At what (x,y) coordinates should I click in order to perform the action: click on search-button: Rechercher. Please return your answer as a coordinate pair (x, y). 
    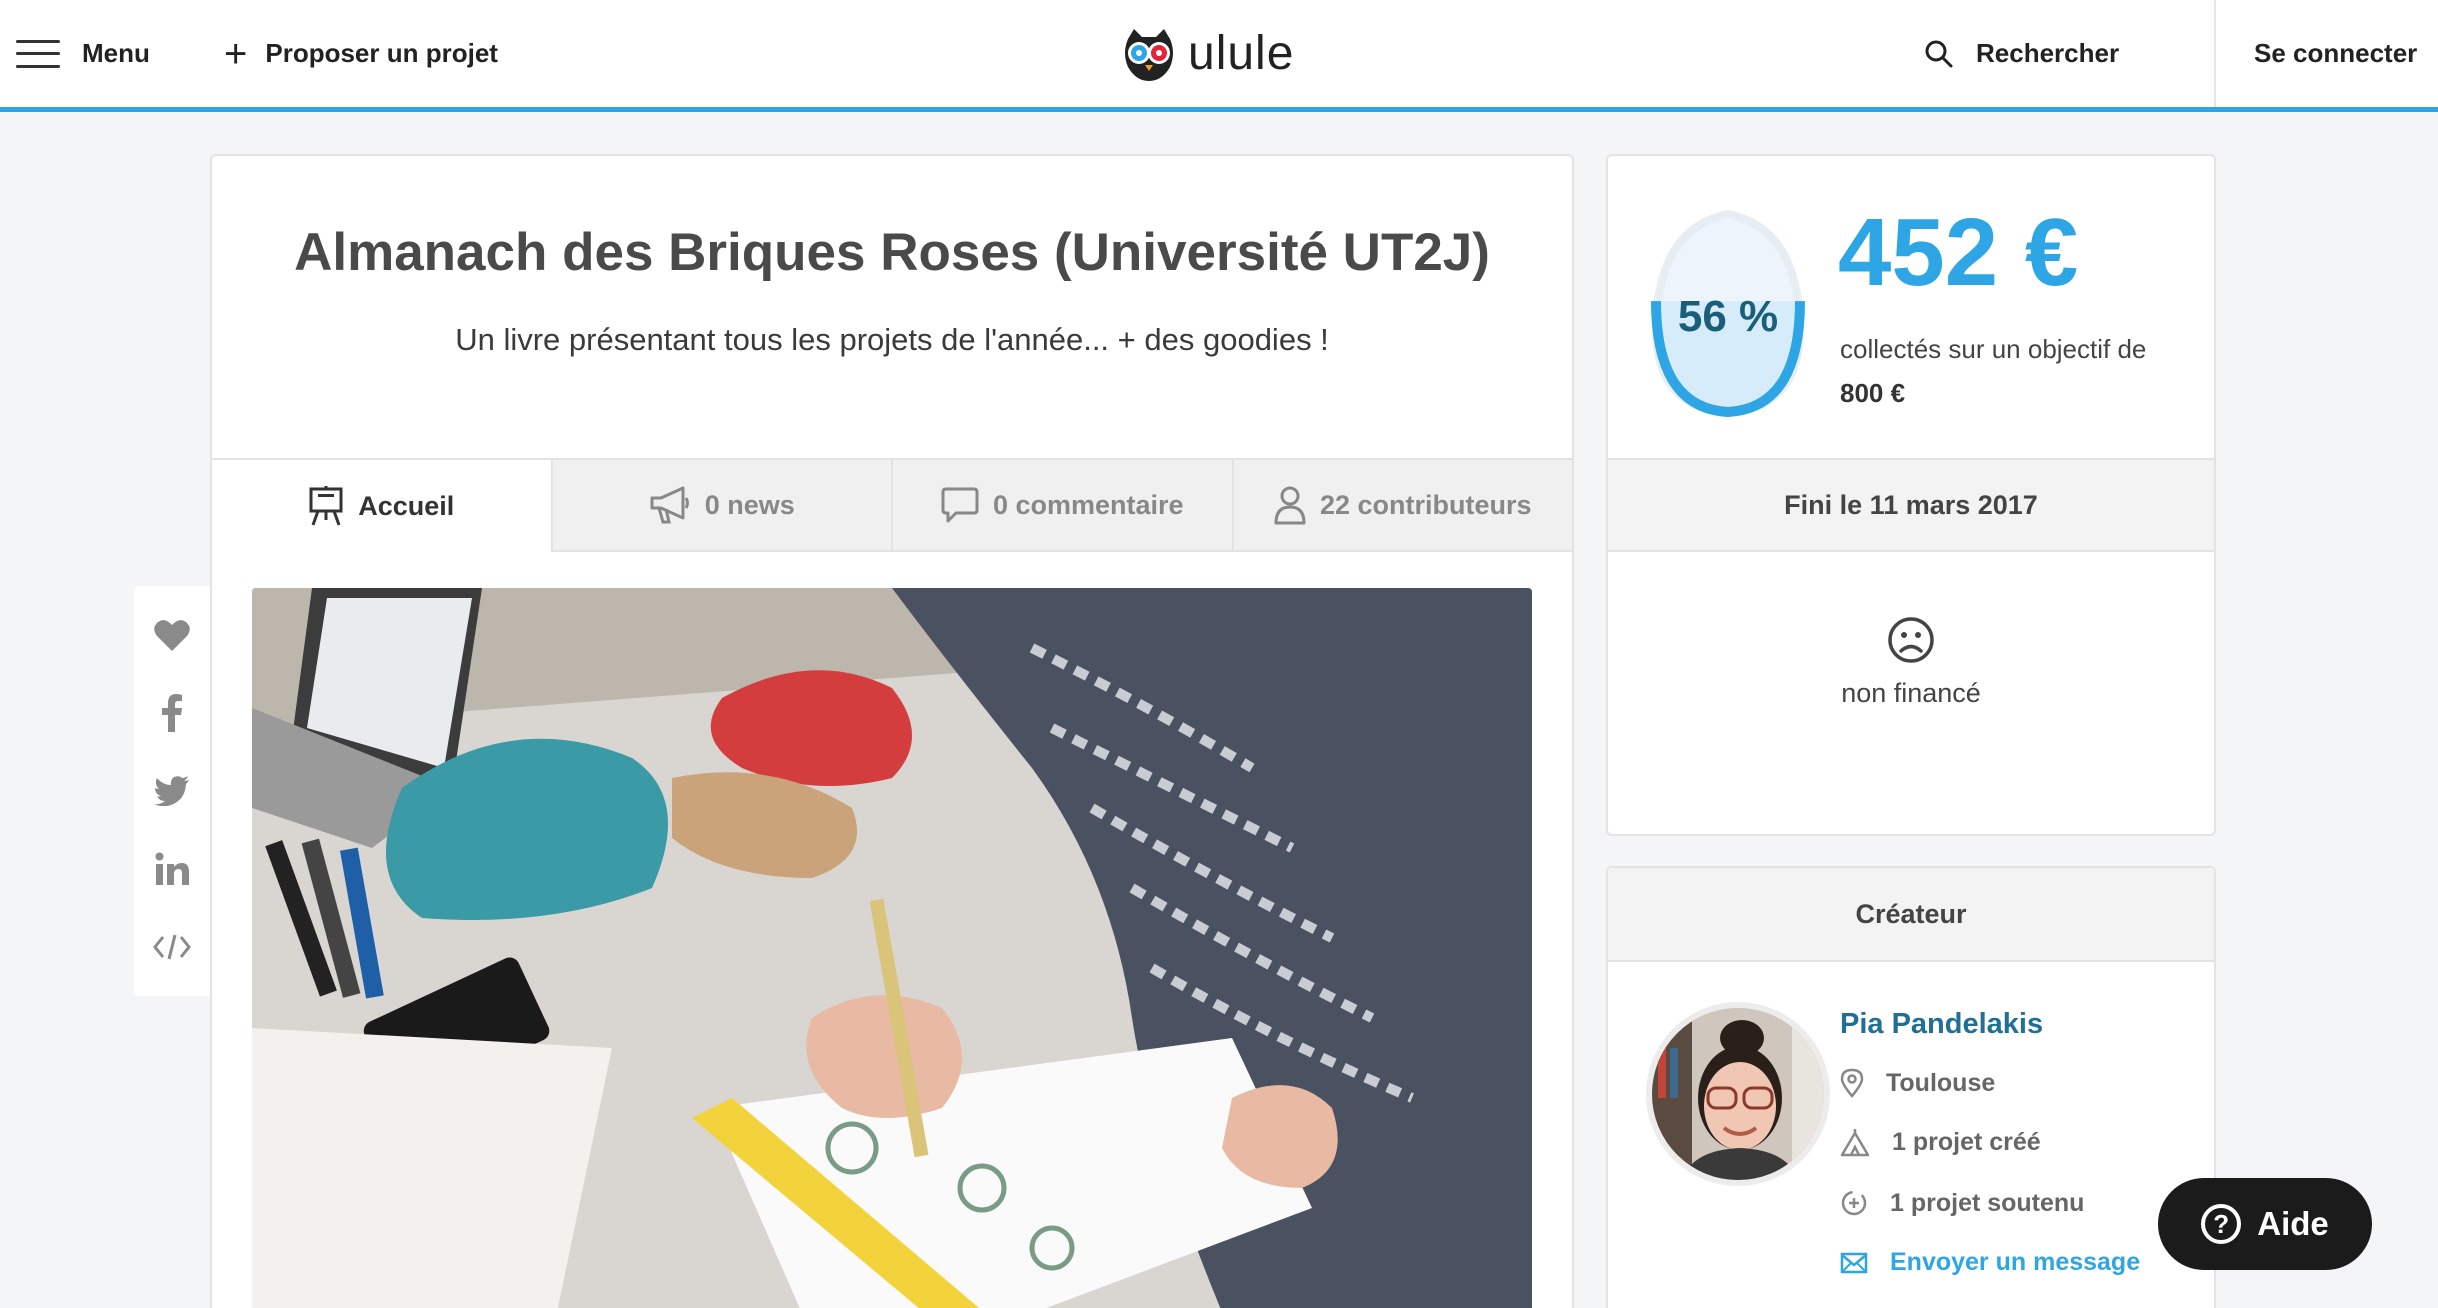
    Looking at the image, I should click on (2021, 53).